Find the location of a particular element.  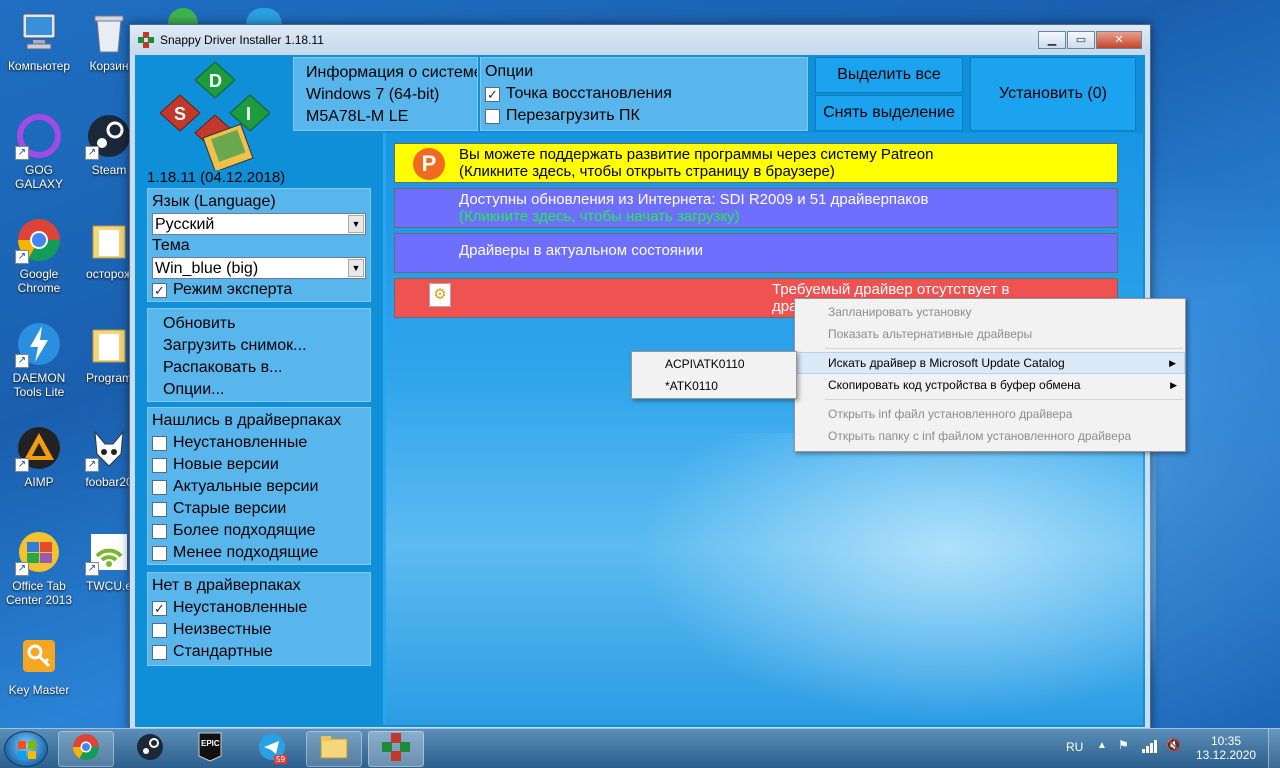

filter-worse-match: Менее подходящие is located at coordinates (259, 553).